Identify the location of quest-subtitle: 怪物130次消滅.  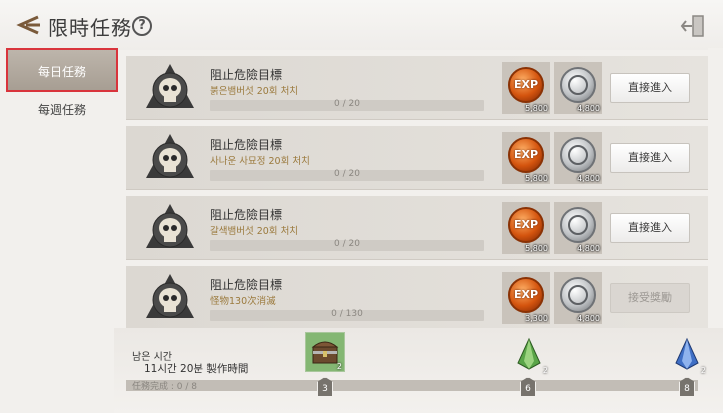
(243, 301).